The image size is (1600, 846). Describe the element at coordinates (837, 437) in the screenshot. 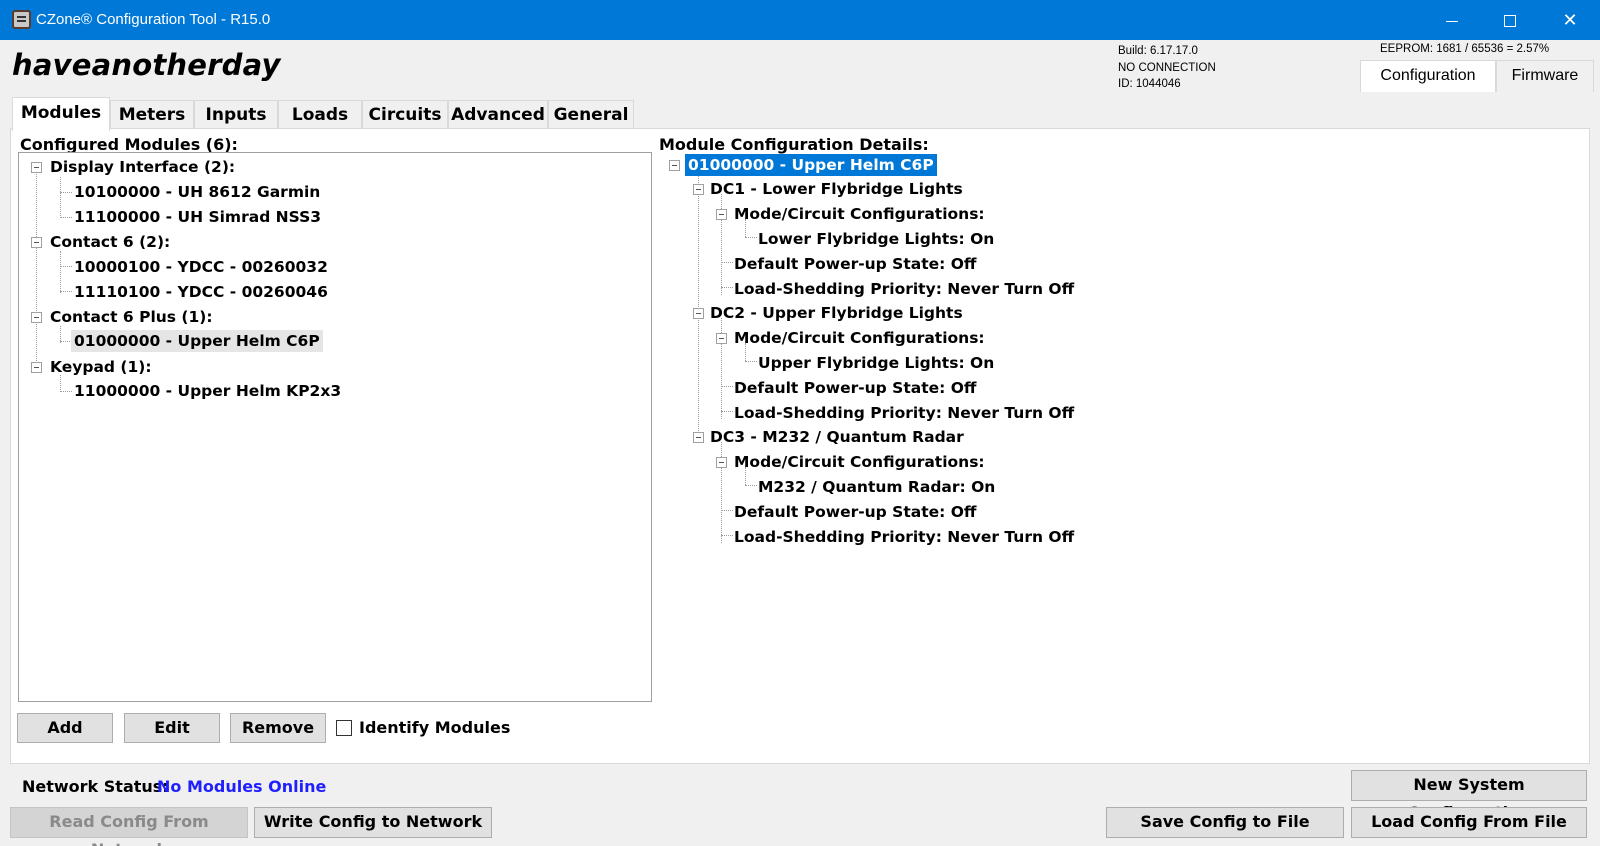

I see `circuit-node: DC3 - M232 / Quantum Radar` at that location.